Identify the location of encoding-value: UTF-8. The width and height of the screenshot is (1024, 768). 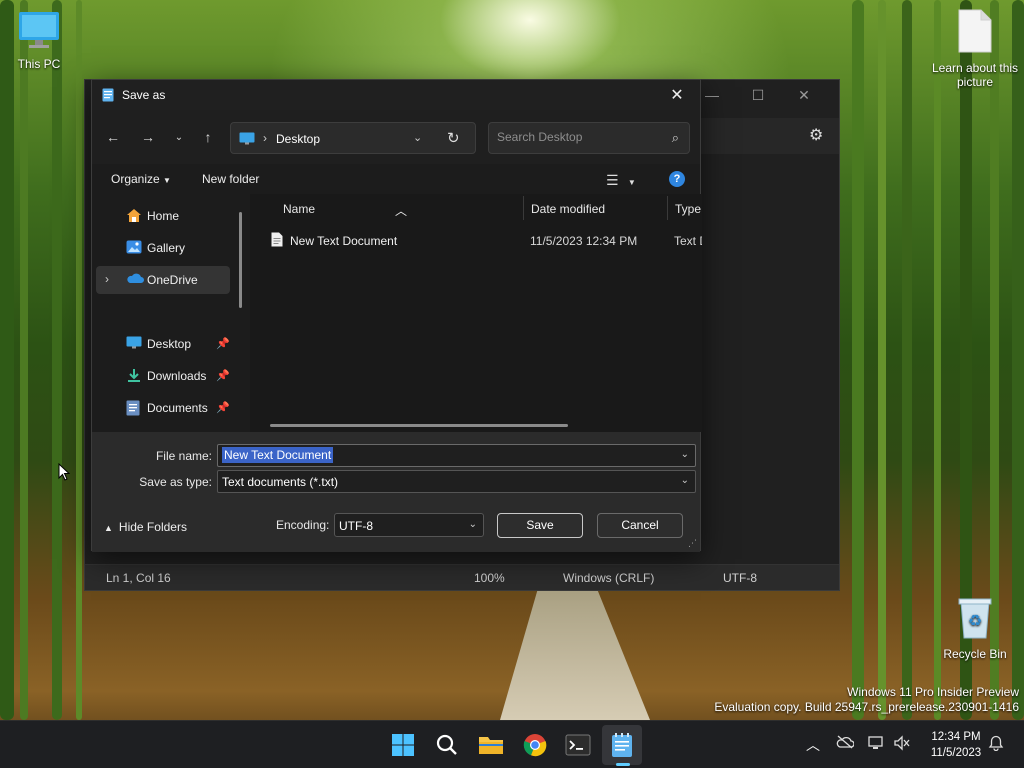
(356, 526).